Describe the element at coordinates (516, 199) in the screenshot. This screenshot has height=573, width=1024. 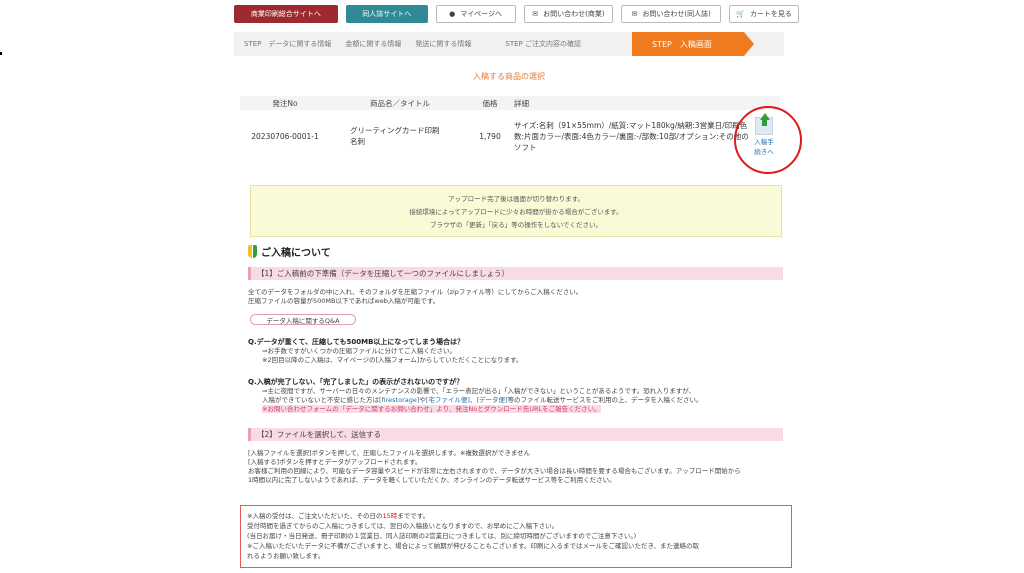
I see `notice-line1: アップロード完了後は画面が切り替わります。` at that location.